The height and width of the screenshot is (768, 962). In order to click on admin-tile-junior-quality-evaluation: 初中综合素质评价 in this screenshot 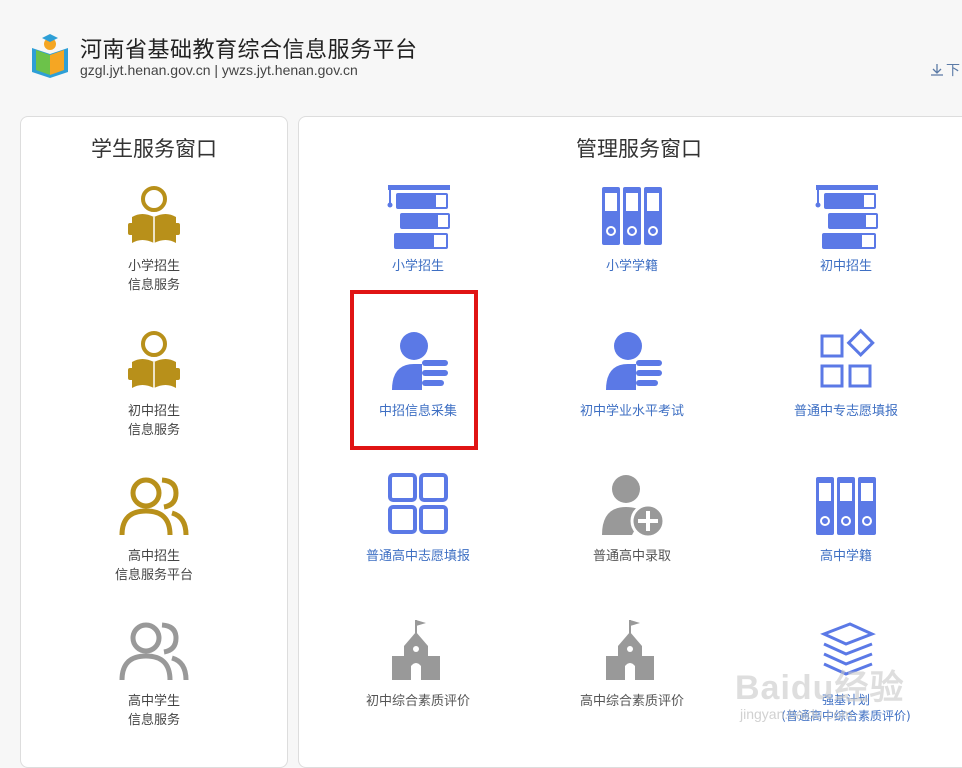, I will do `click(418, 663)`.